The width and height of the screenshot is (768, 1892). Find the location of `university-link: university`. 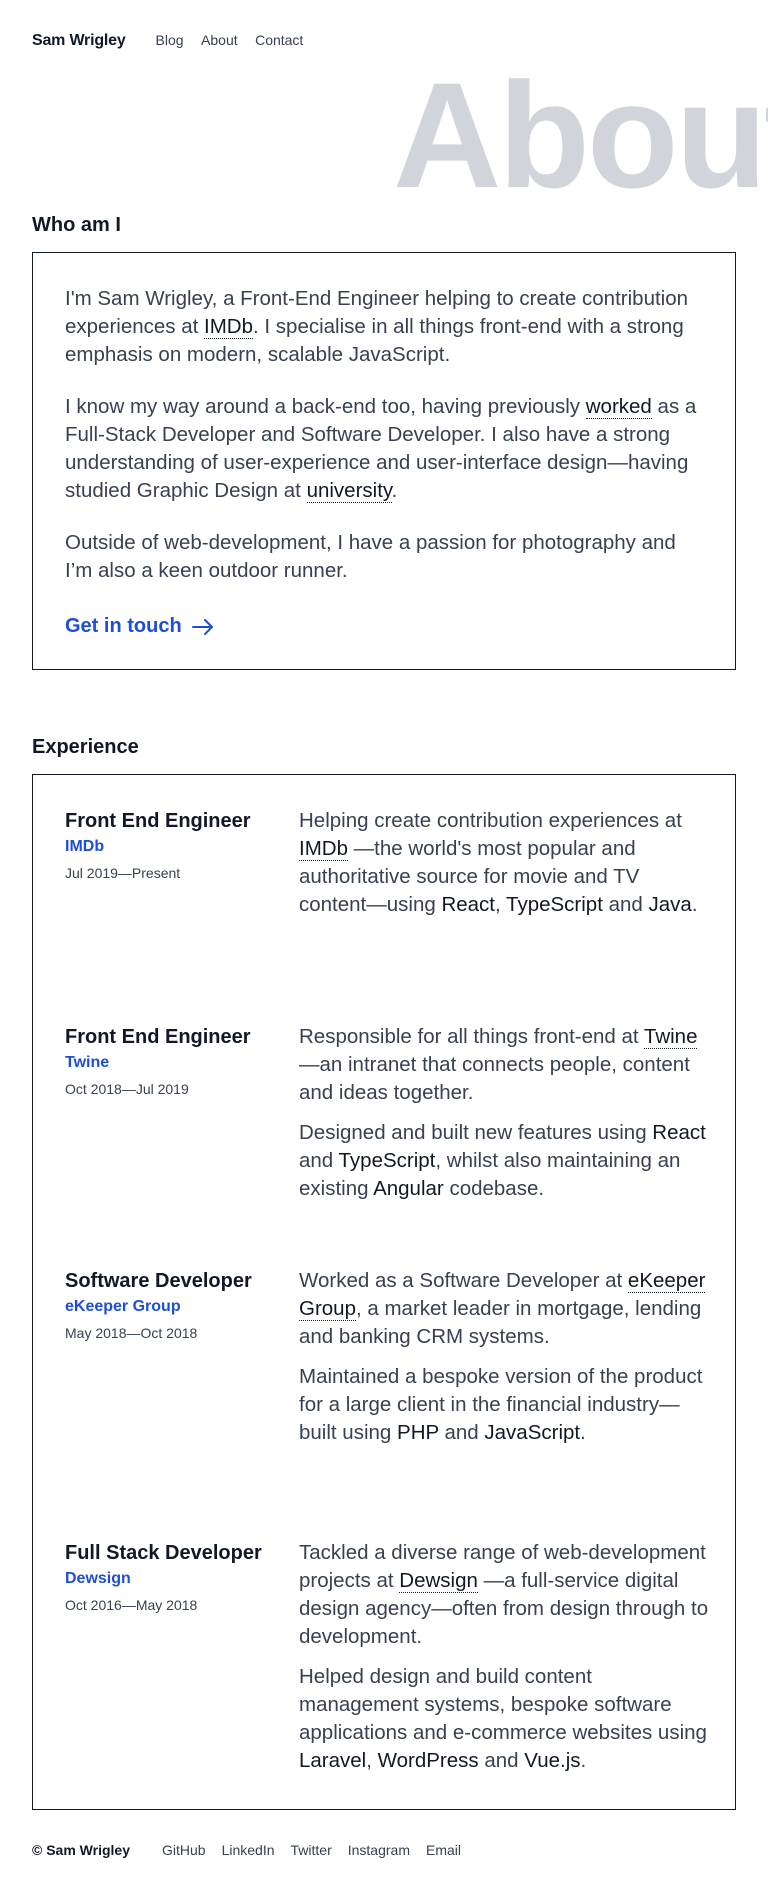

university-link: university is located at coordinates (349, 491).